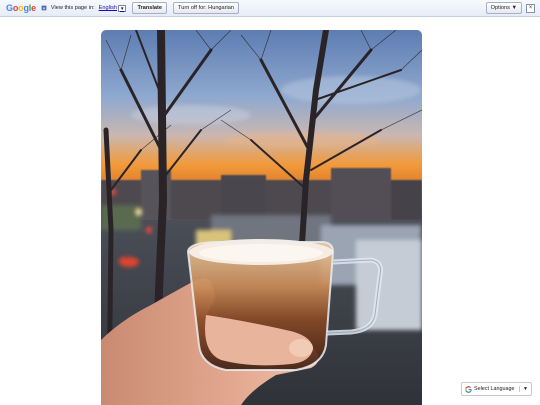 This screenshot has height=405, width=540. What do you see at coordinates (150, 8) in the screenshot?
I see `translate-button: Translate` at bounding box center [150, 8].